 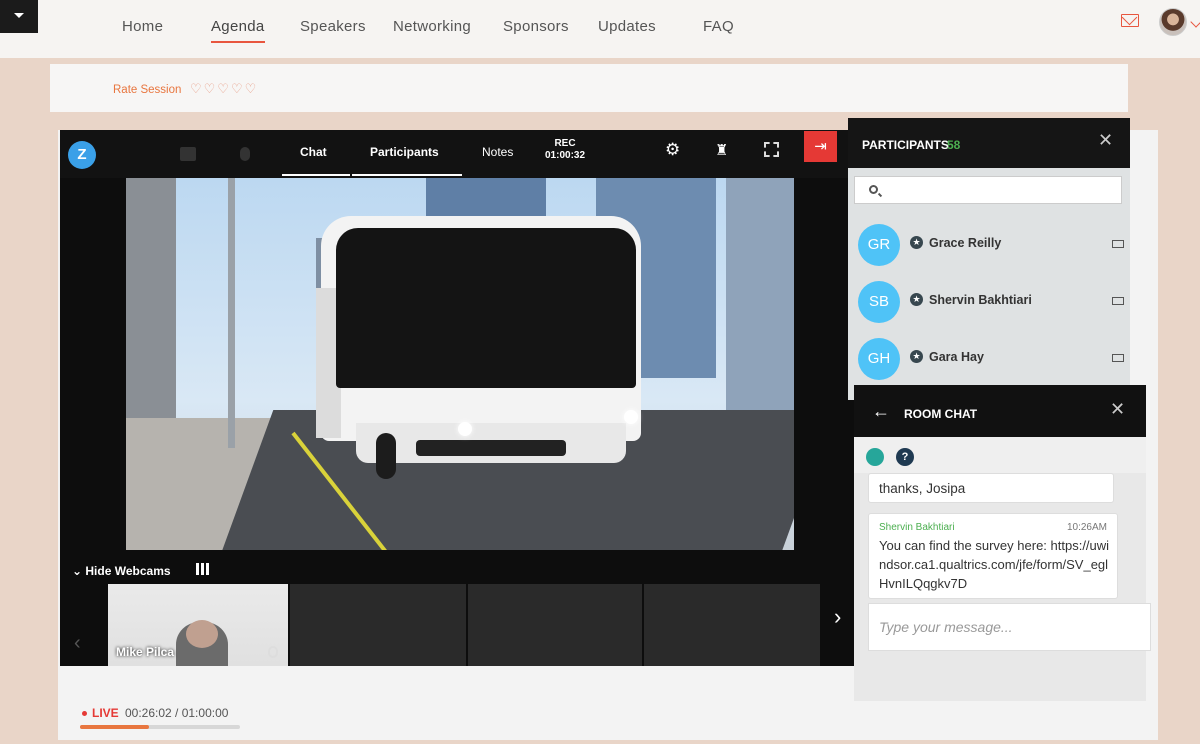 What do you see at coordinates (879, 359) in the screenshot?
I see `participant-avatar: GH` at bounding box center [879, 359].